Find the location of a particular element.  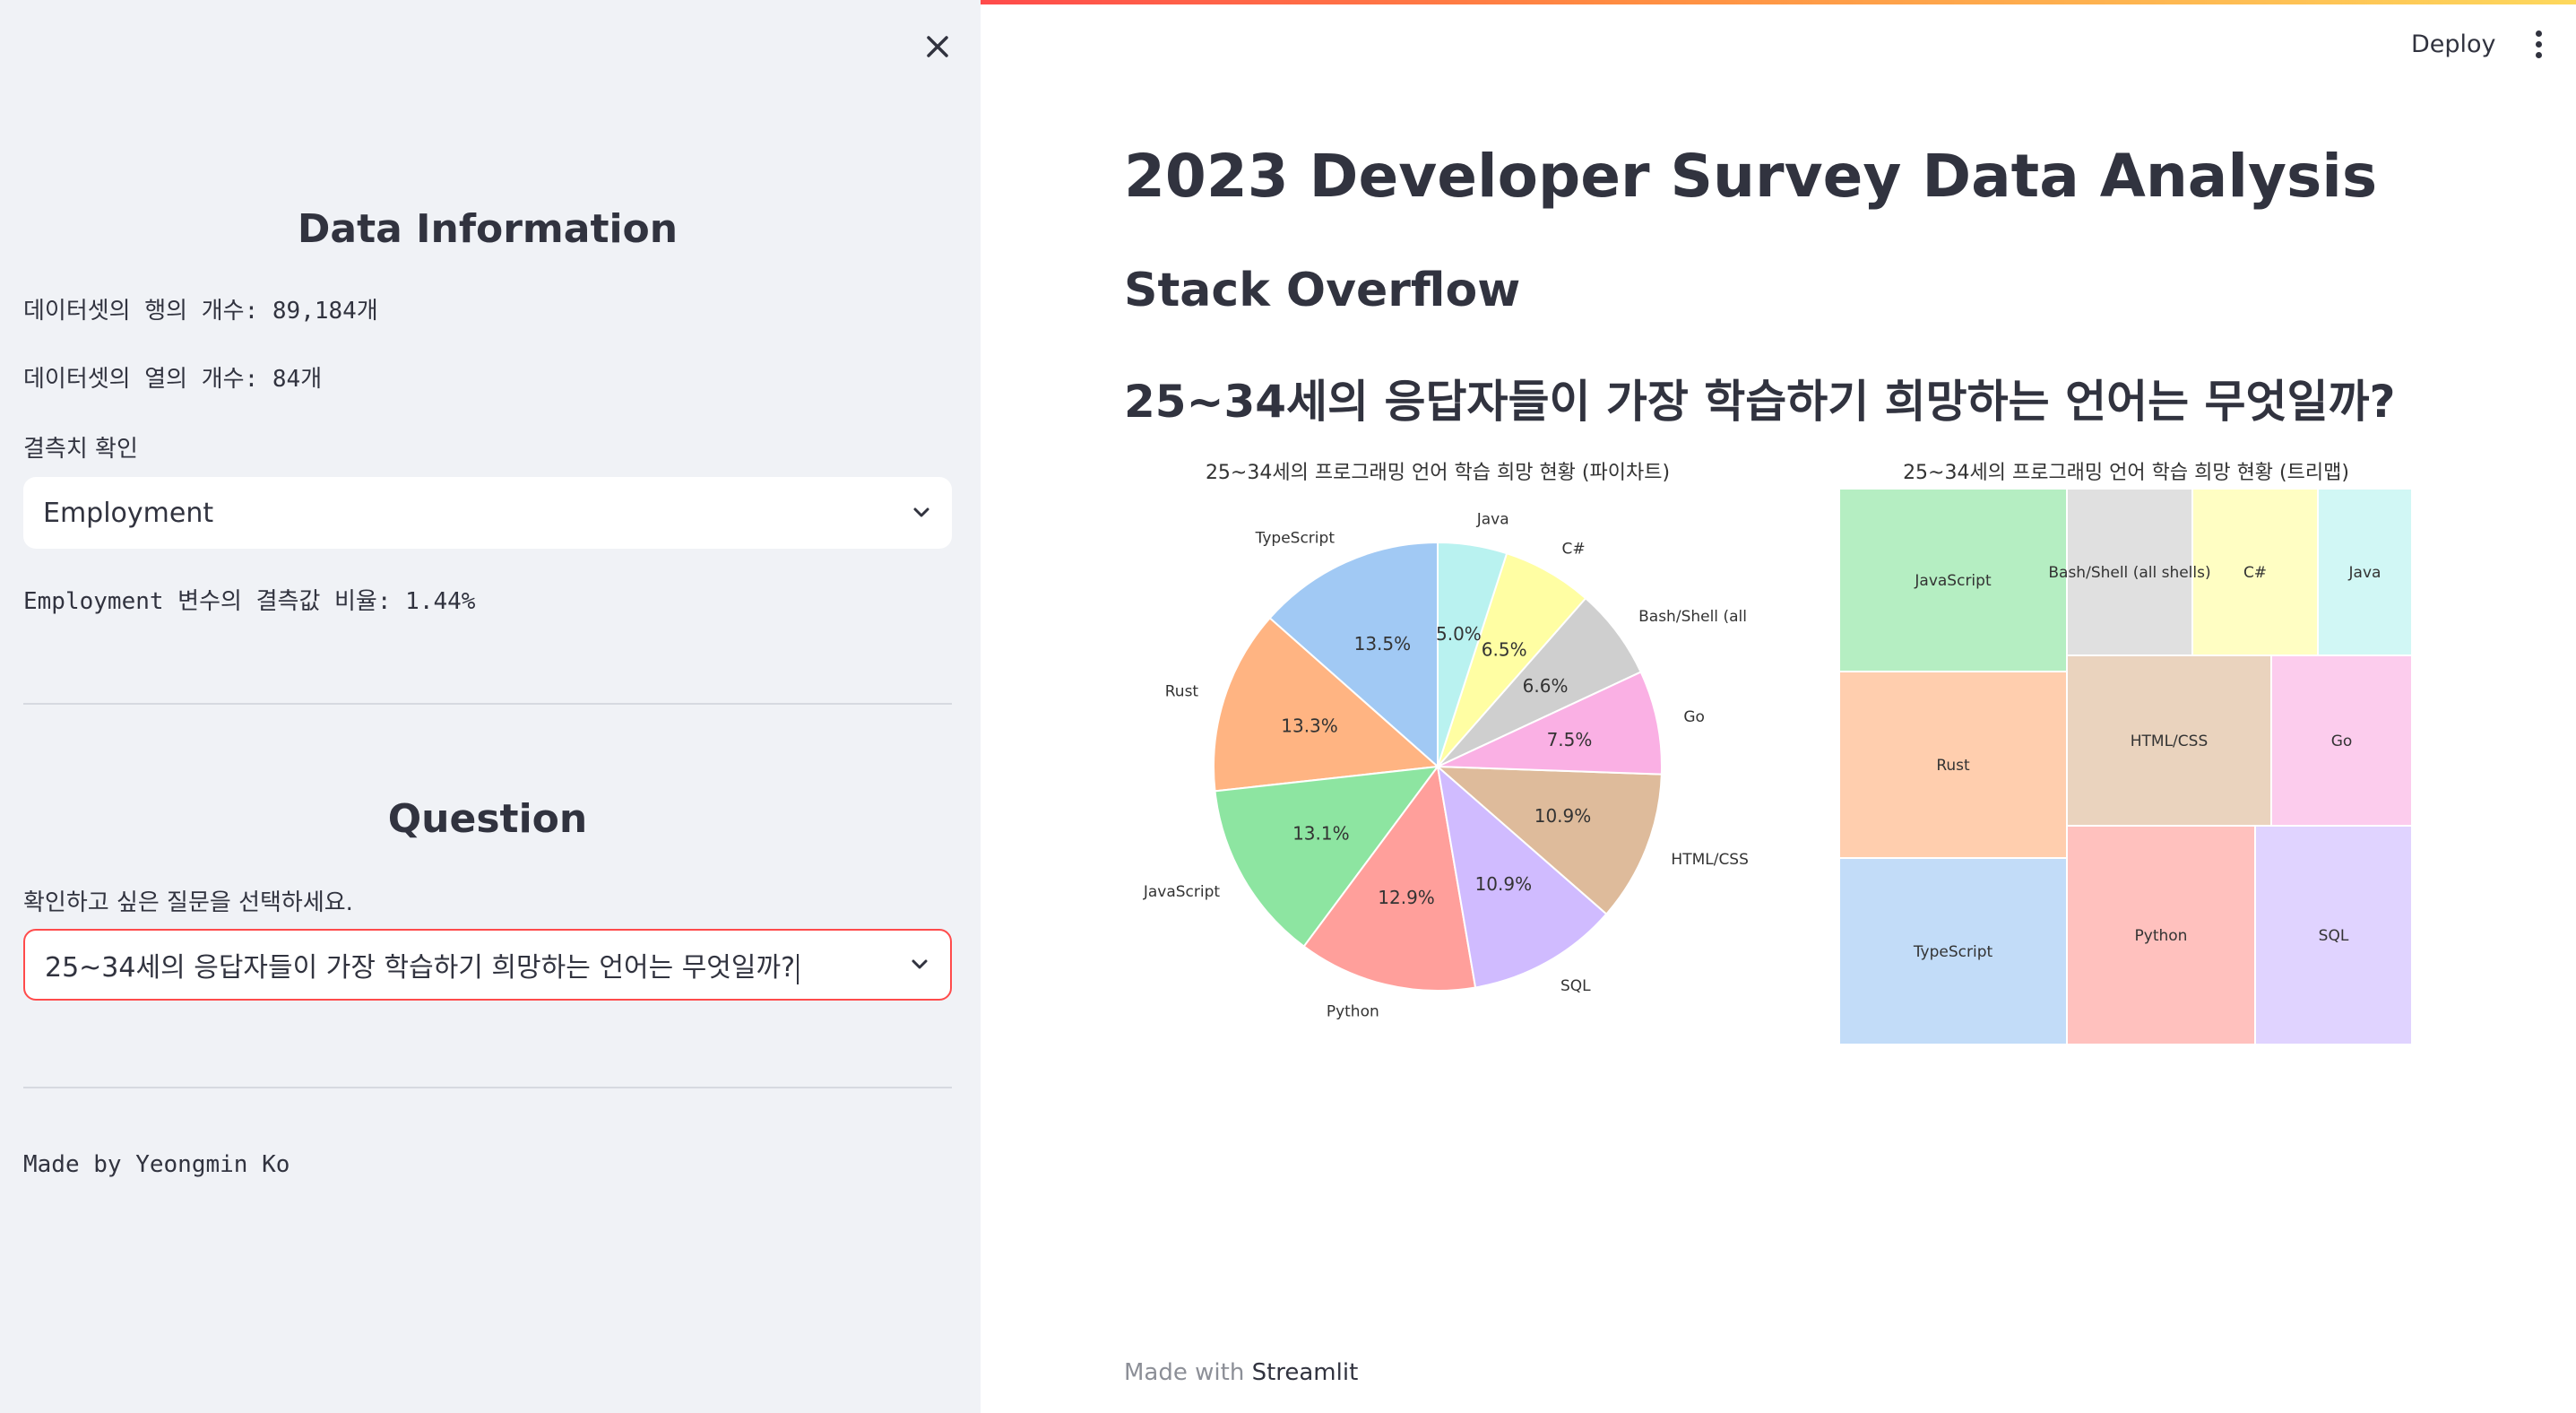

treemap-label: SQL is located at coordinates (2334, 936).